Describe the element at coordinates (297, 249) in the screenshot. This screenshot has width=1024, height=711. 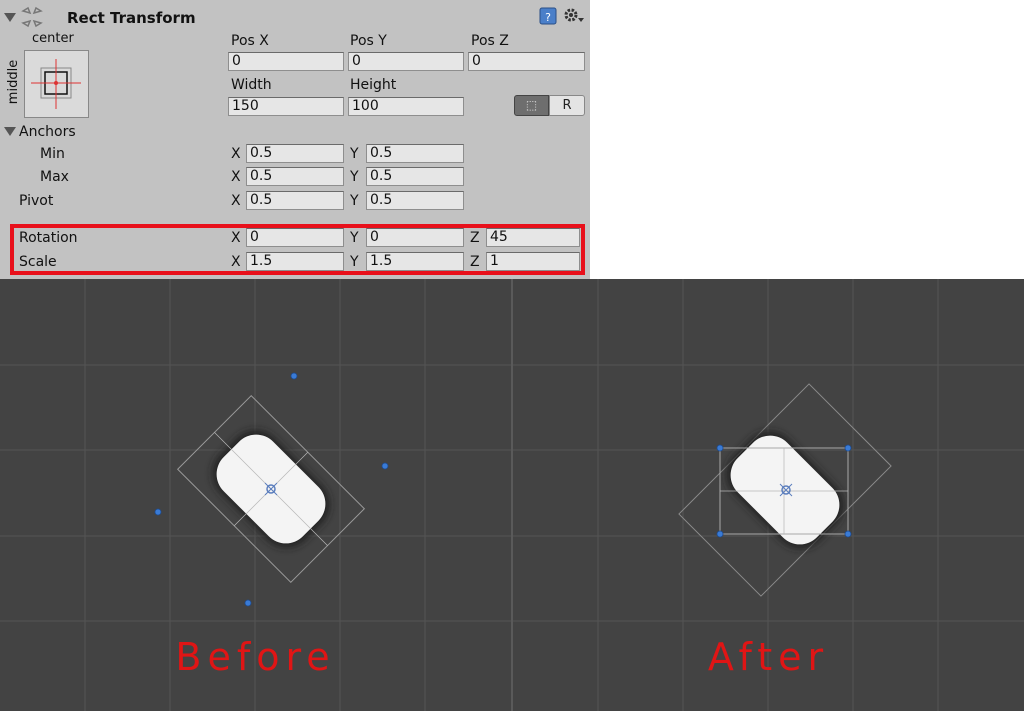
I see `rotation-scale-highlight-box` at that location.